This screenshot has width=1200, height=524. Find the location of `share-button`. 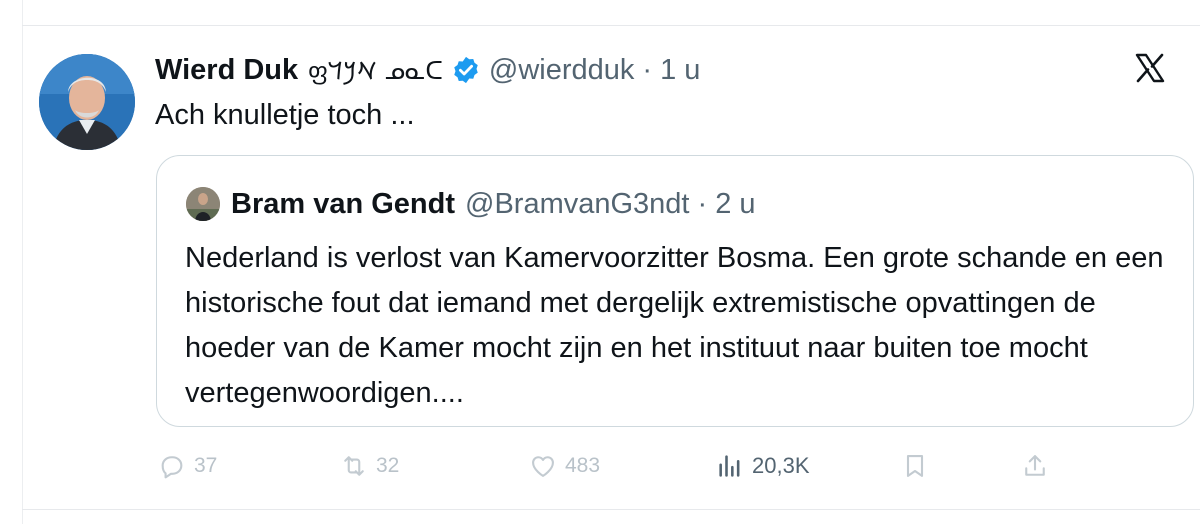

share-button is located at coordinates (1035, 466).